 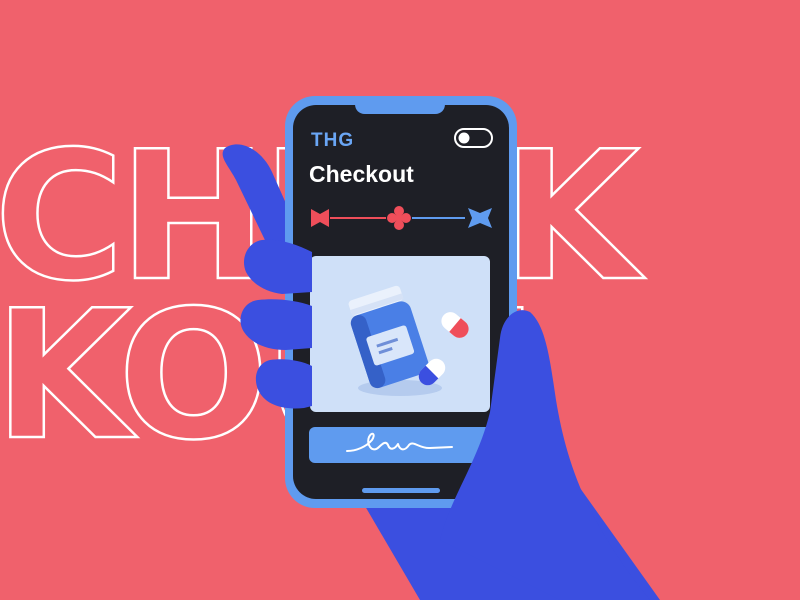 I want to click on home-indicator, so click(x=401, y=490).